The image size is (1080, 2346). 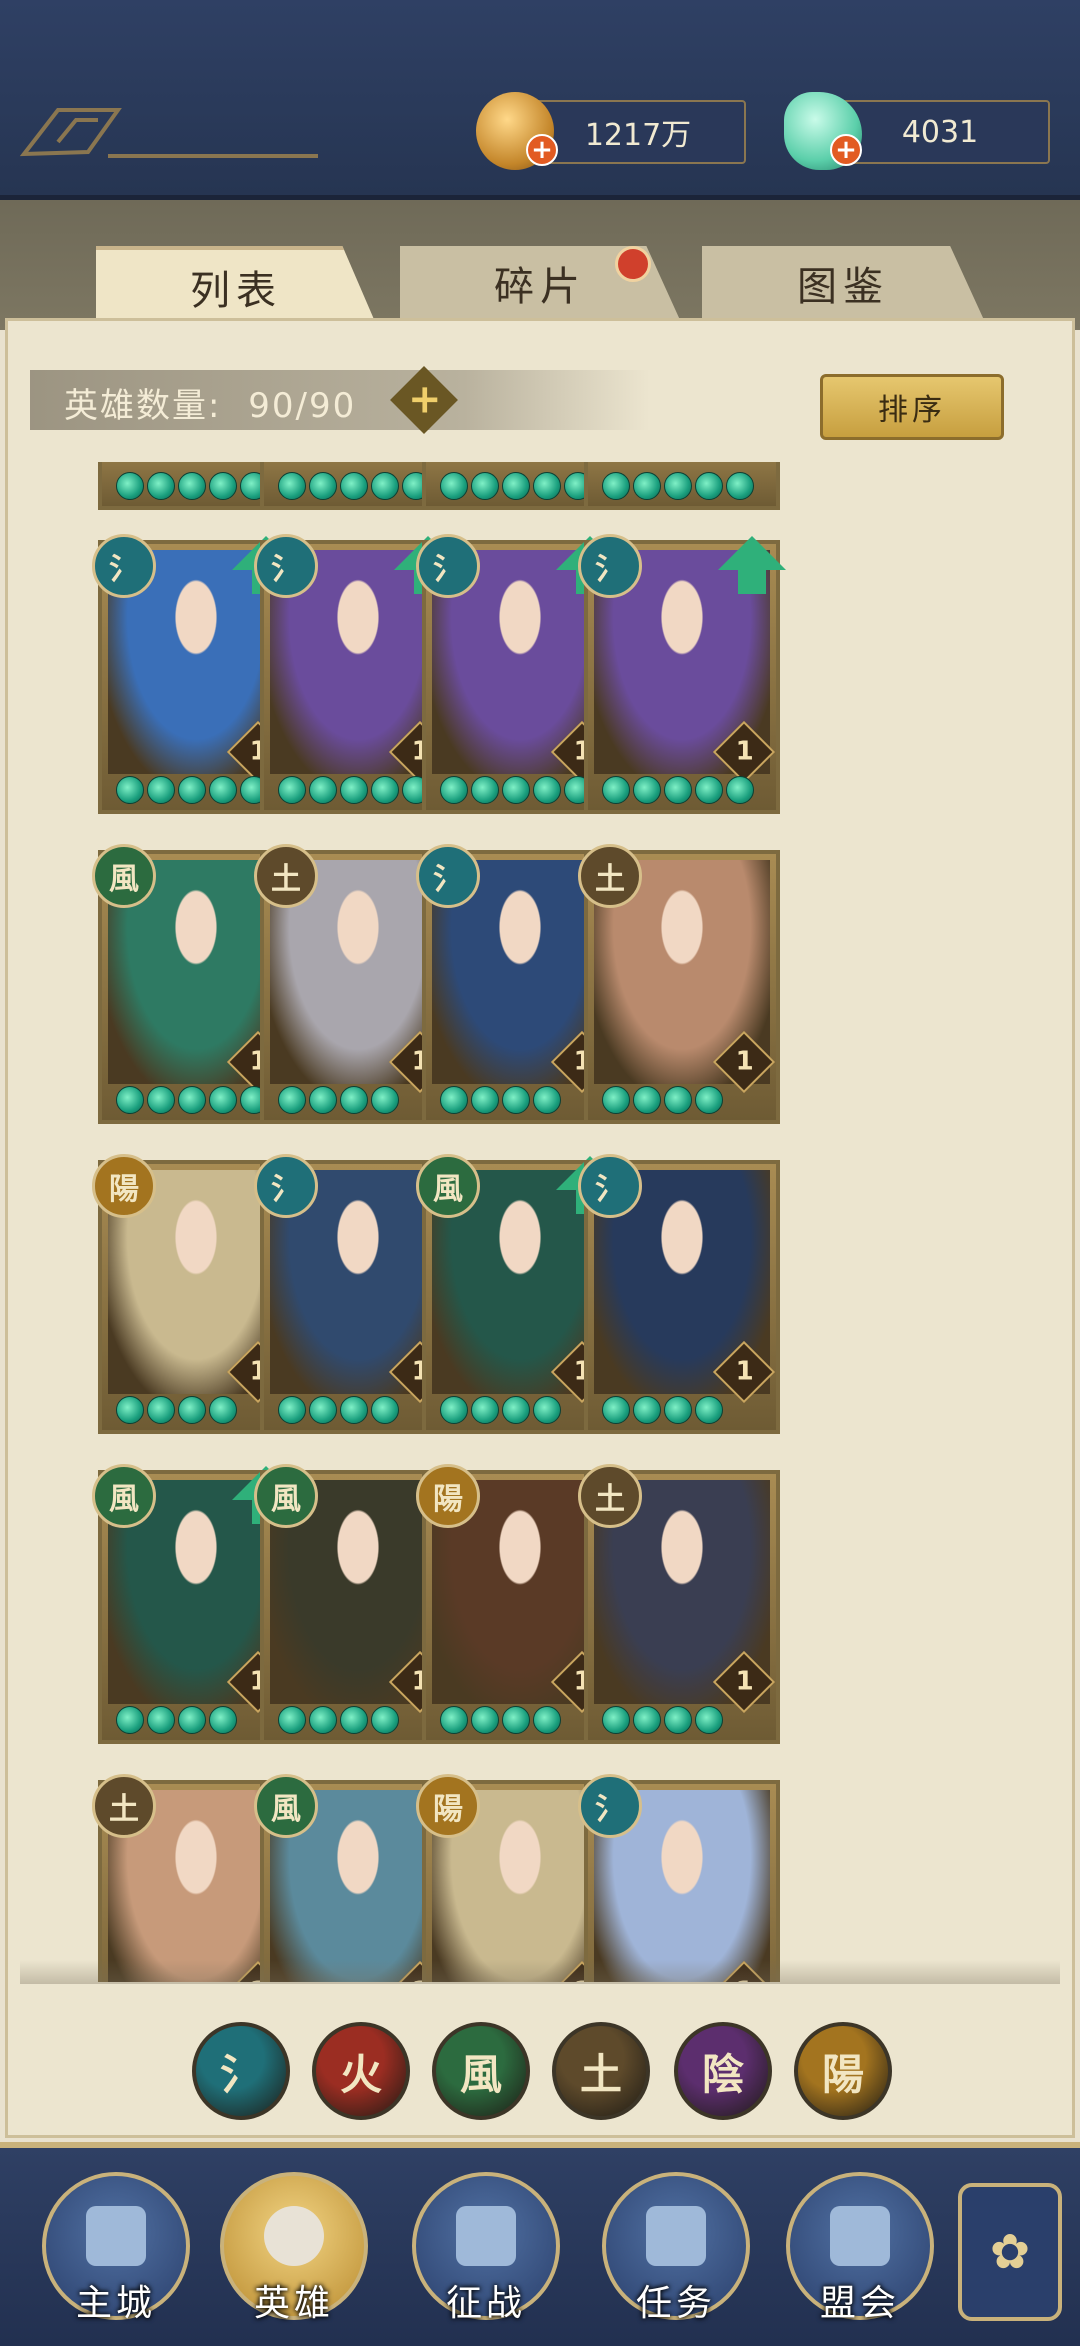 I want to click on filter-yin-button: 陰, so click(x=723, y=2071).